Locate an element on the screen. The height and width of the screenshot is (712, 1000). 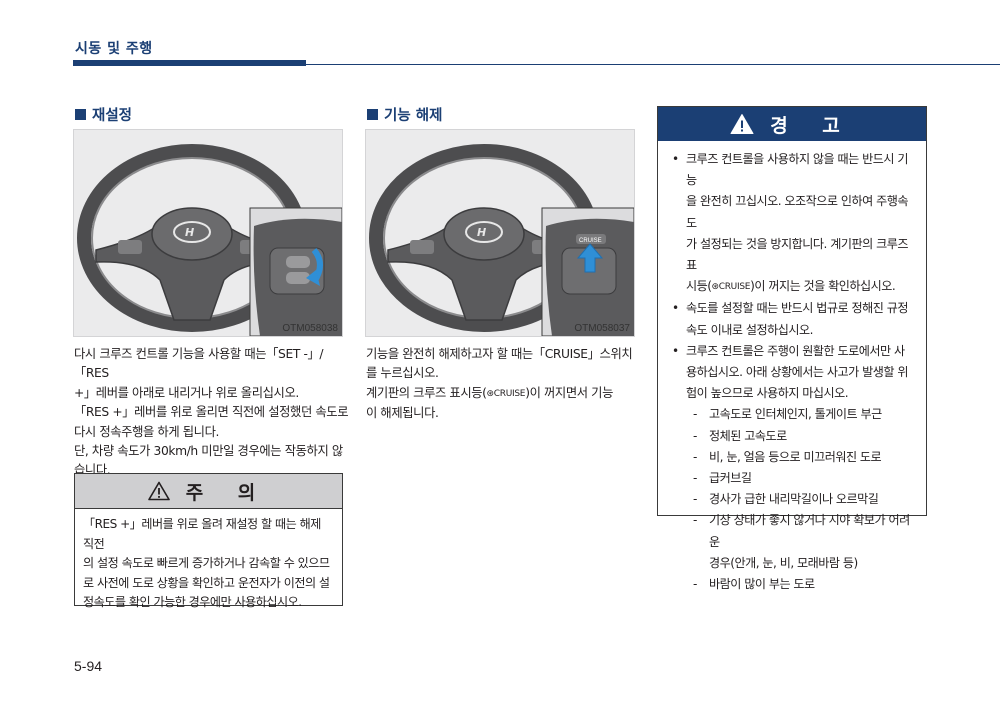
section-heading-resume: 재설정 is located at coordinates (103, 114).